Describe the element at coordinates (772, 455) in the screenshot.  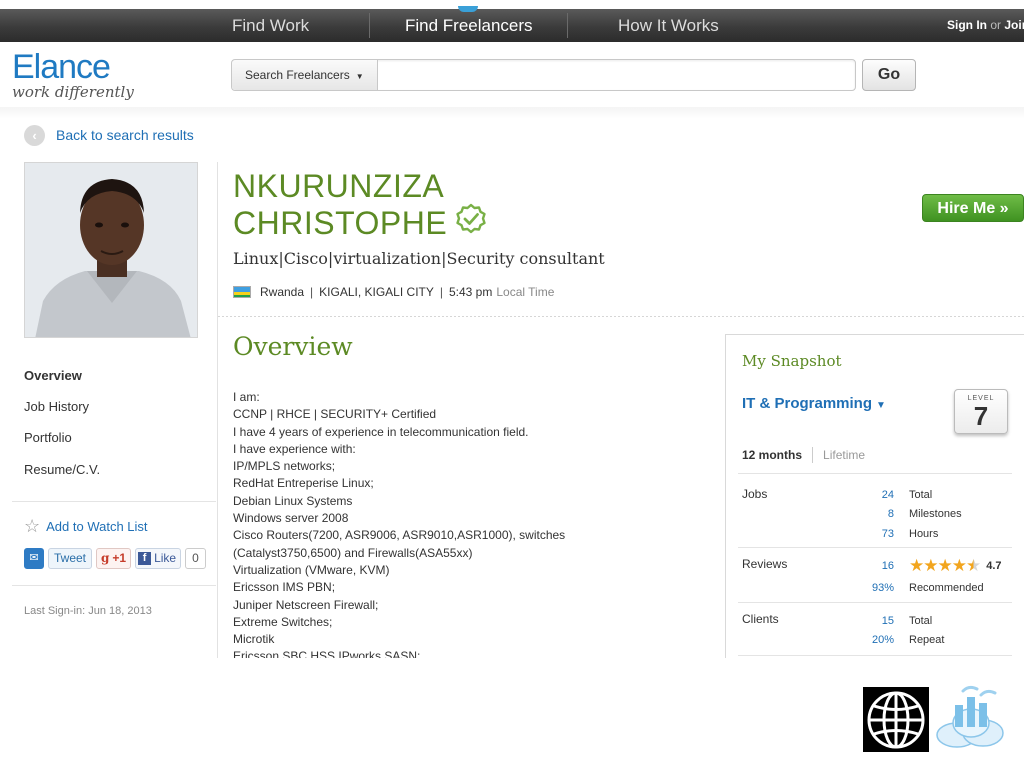
I see `period-12-months: 12 months` at that location.